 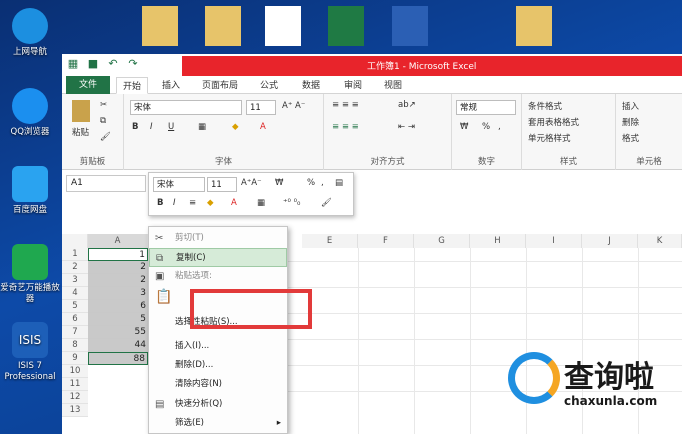 I want to click on tab-home: 开始, so click(x=132, y=85).